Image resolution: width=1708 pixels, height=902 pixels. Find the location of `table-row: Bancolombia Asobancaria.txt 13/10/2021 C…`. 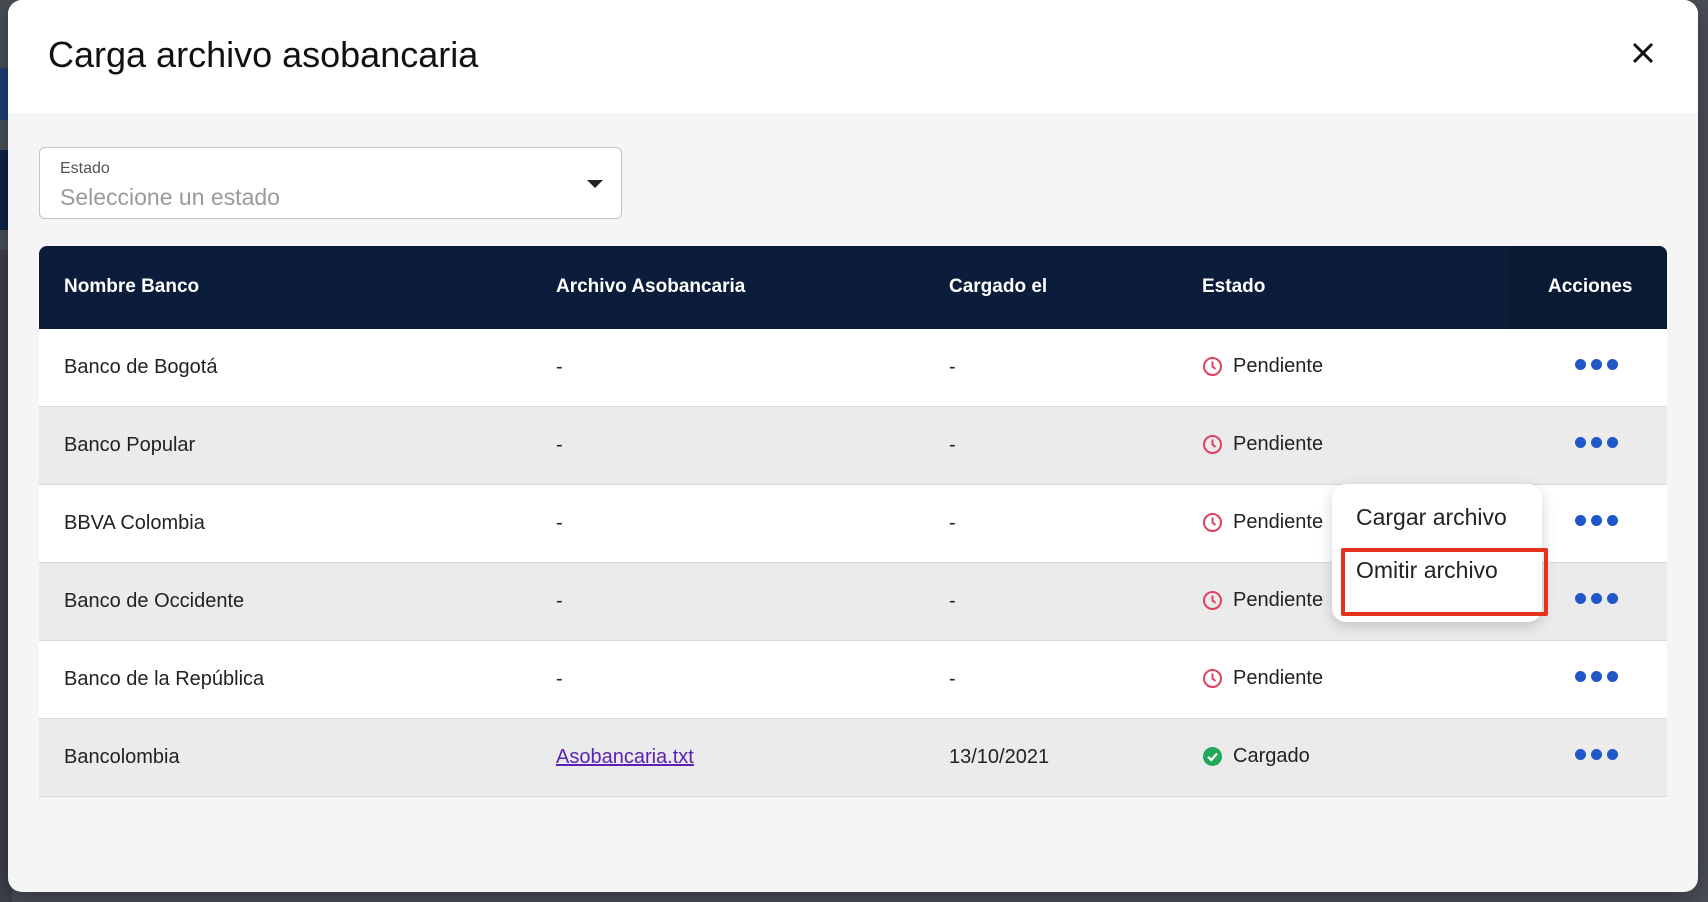

table-row: Bancolombia Asobancaria.txt 13/10/2021 C… is located at coordinates (853, 758).